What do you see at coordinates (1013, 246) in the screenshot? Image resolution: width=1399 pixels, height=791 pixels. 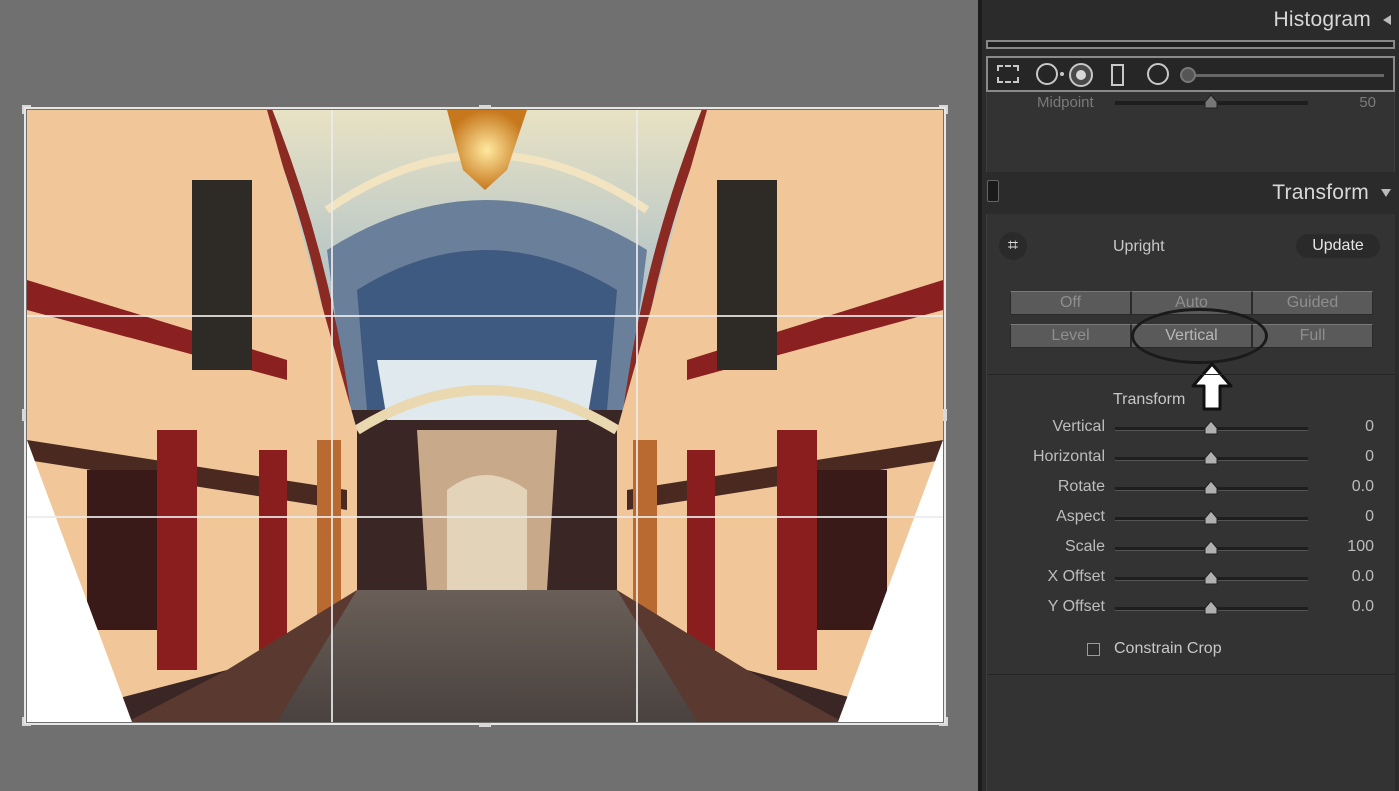 I see `crop-icon: ⌗` at bounding box center [1013, 246].